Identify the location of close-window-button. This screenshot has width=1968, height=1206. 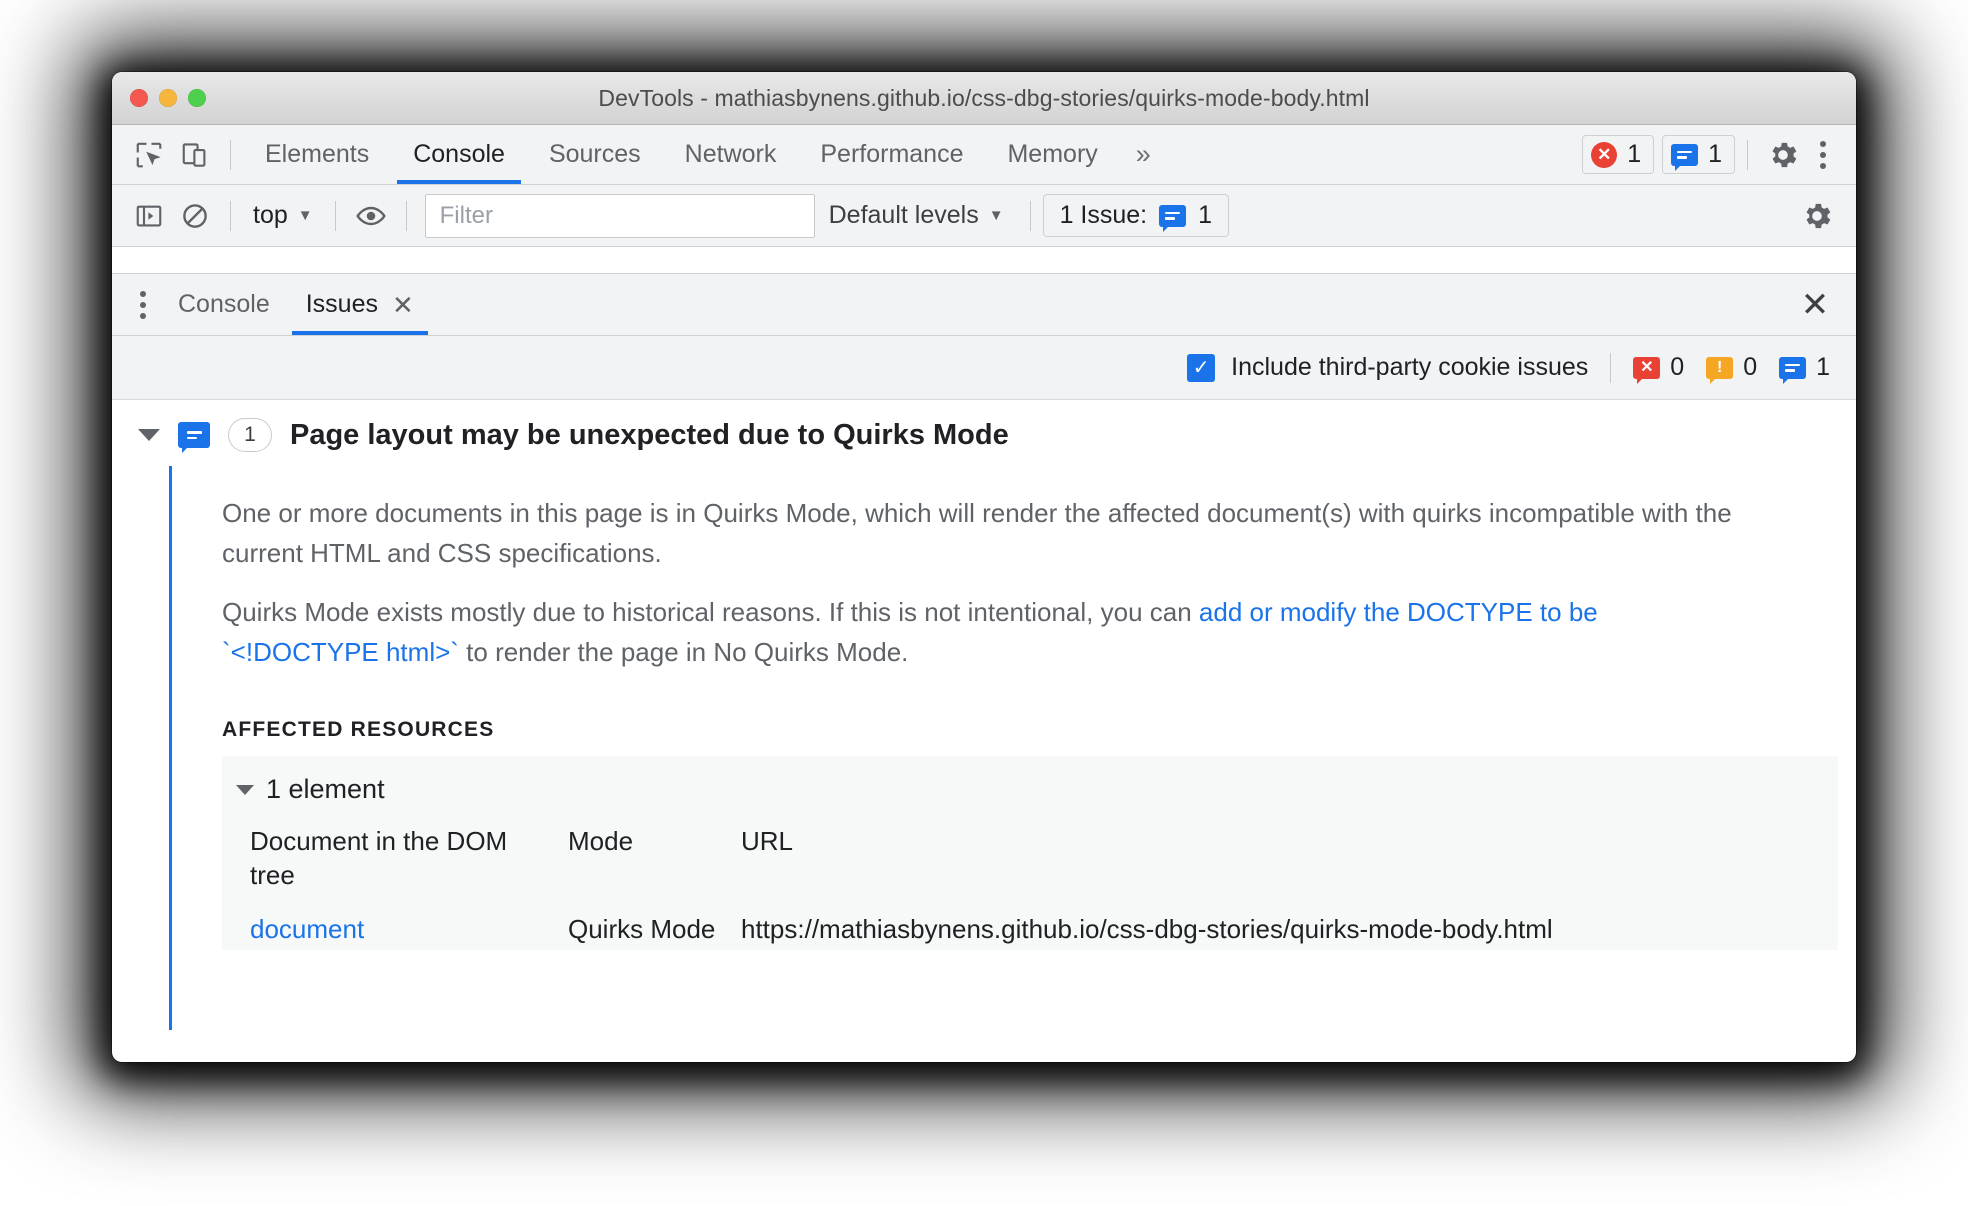
(139, 98).